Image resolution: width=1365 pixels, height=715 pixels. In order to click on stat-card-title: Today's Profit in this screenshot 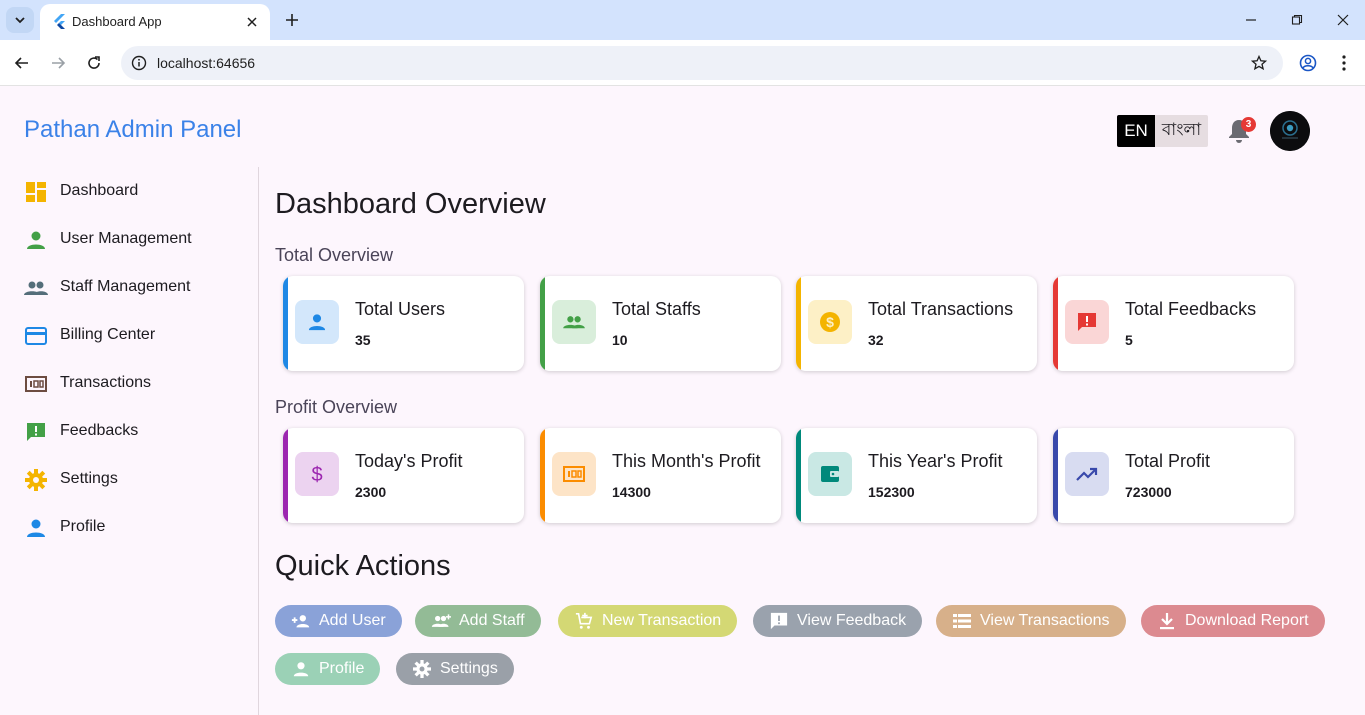, I will do `click(409, 461)`.